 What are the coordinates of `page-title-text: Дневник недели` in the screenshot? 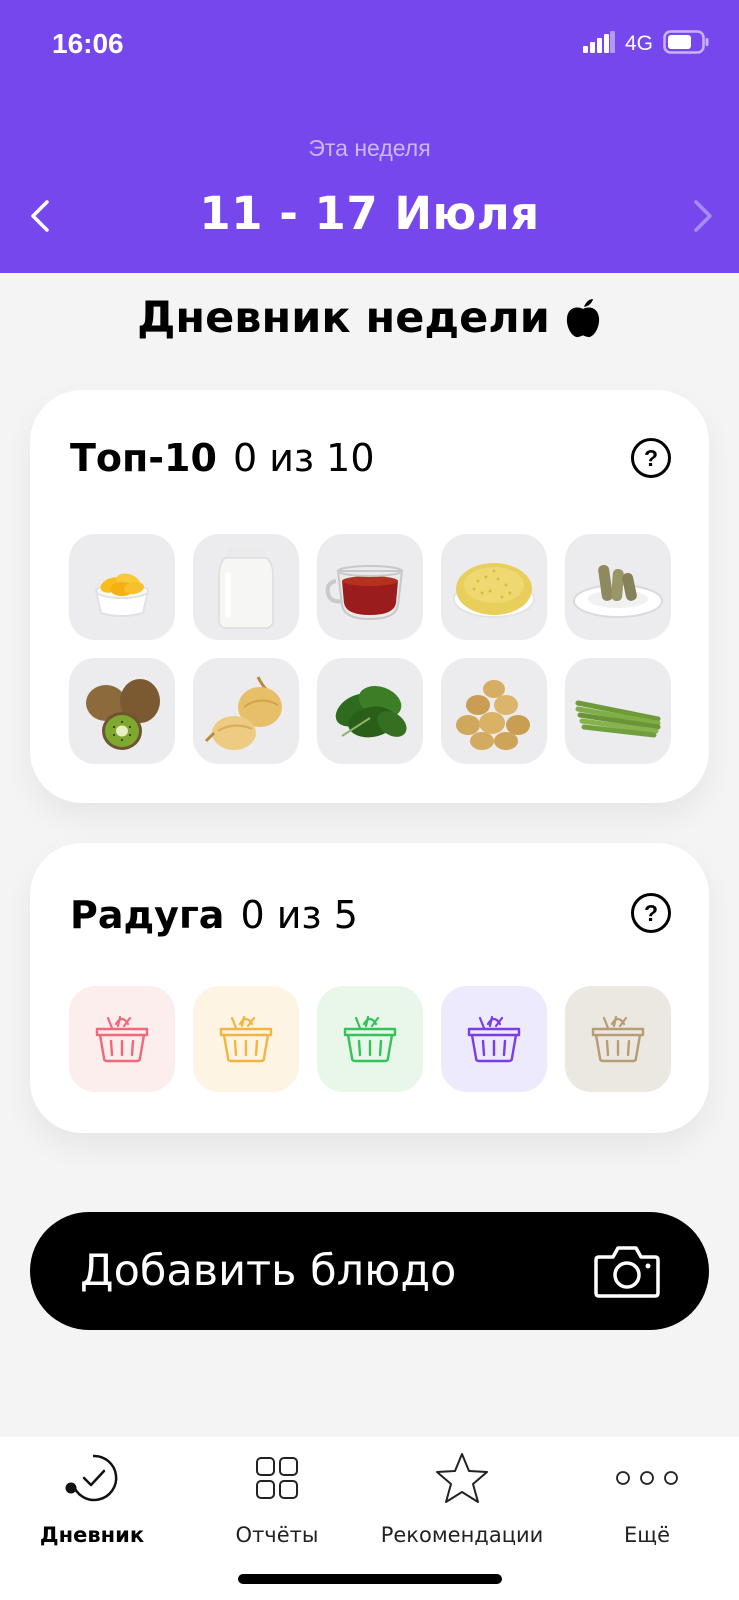 It's located at (343, 318).